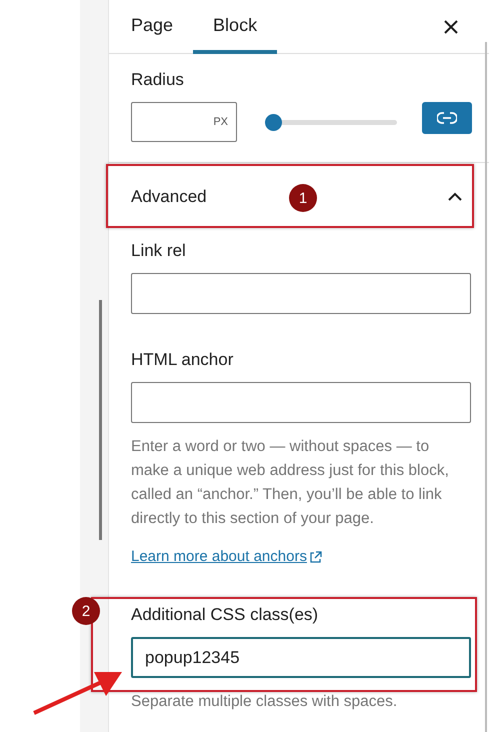 The image size is (490, 732). I want to click on chevron-up-icon, so click(455, 197).